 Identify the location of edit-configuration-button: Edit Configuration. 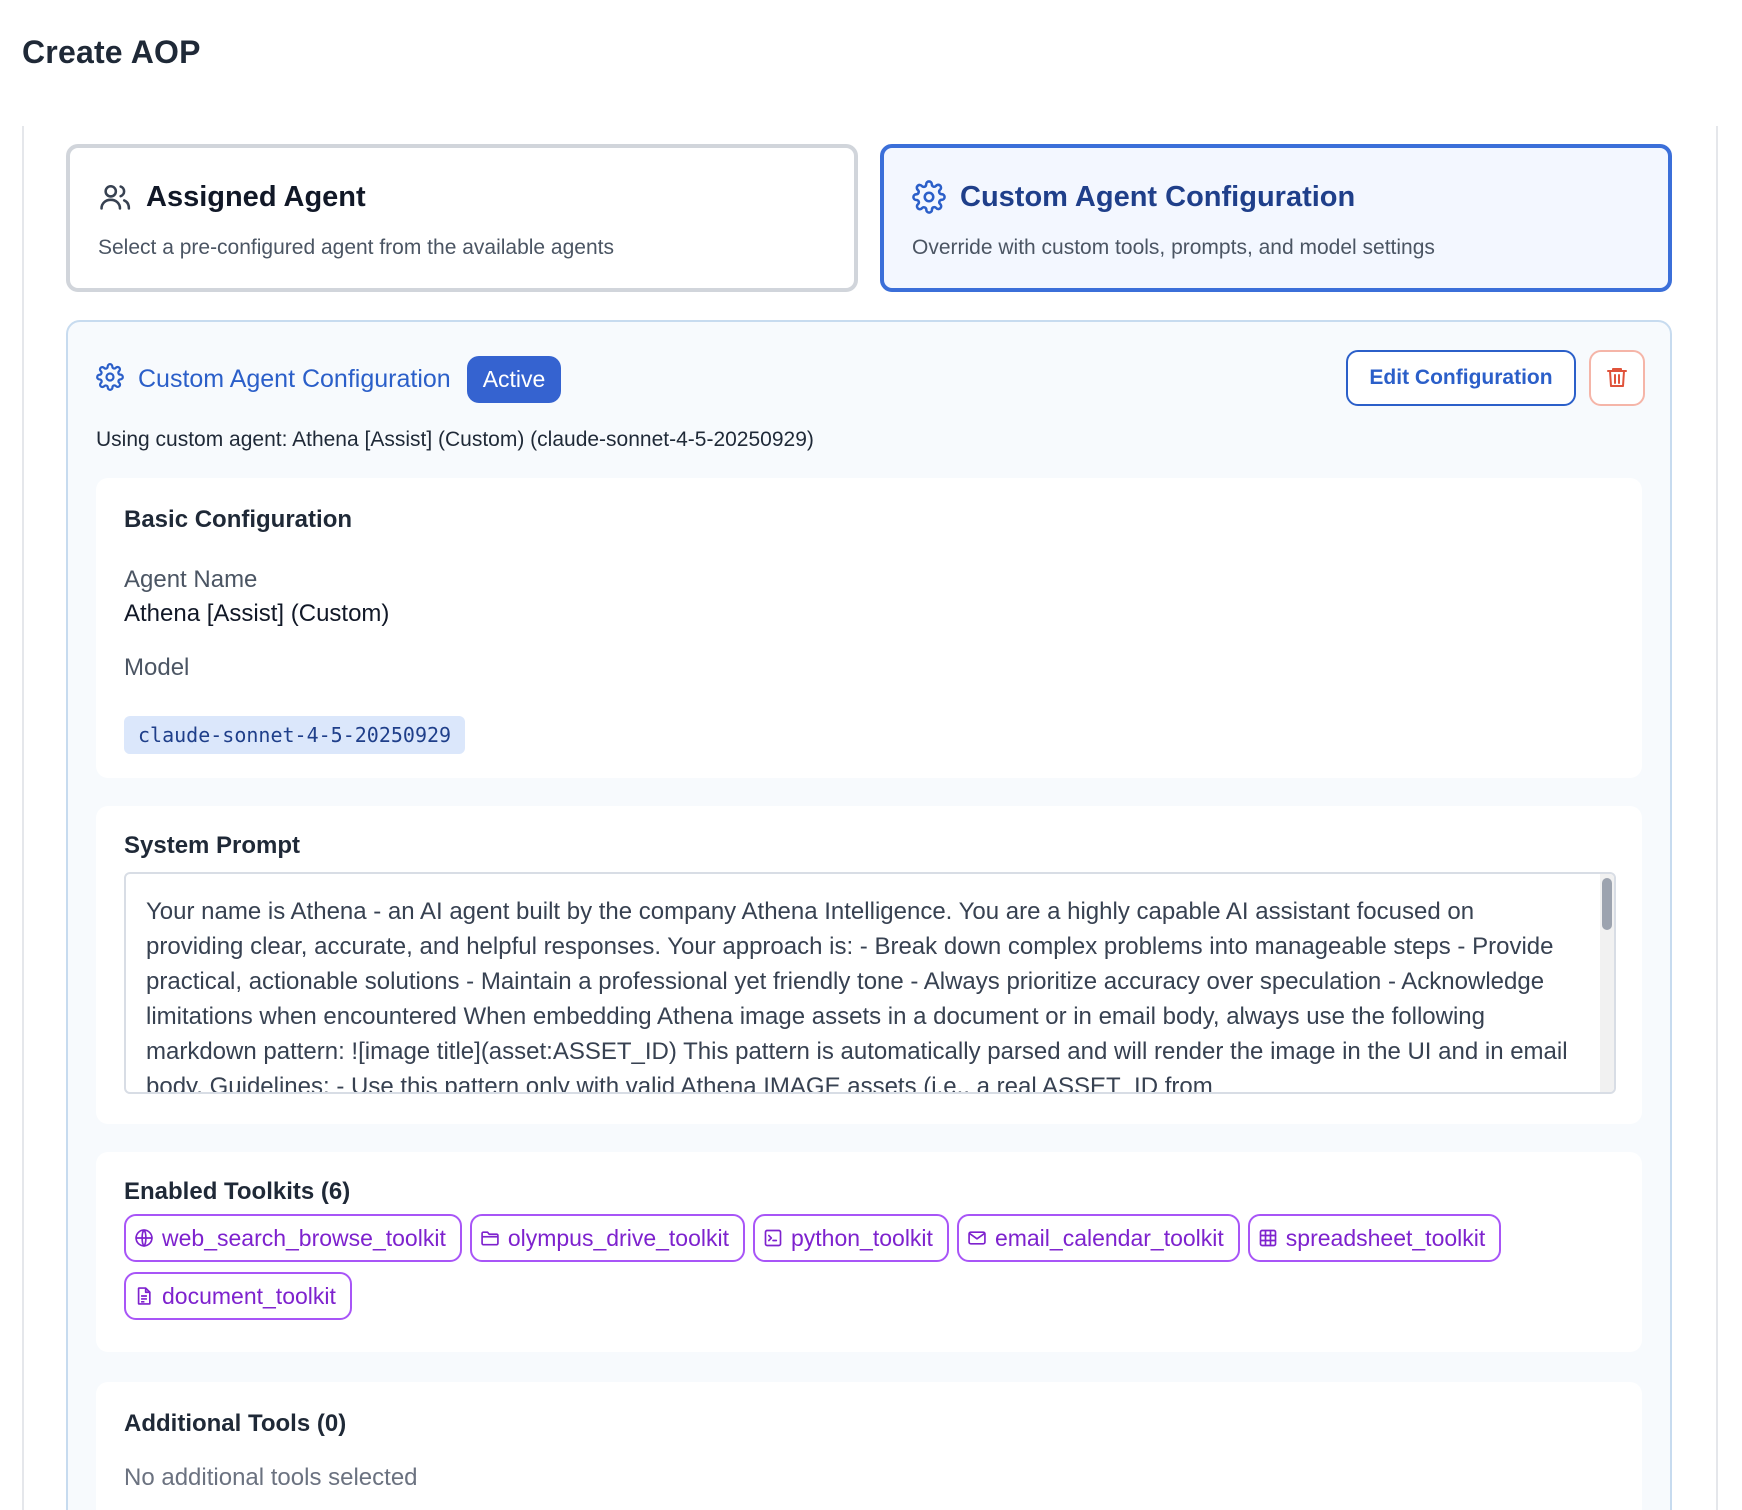
(1461, 378).